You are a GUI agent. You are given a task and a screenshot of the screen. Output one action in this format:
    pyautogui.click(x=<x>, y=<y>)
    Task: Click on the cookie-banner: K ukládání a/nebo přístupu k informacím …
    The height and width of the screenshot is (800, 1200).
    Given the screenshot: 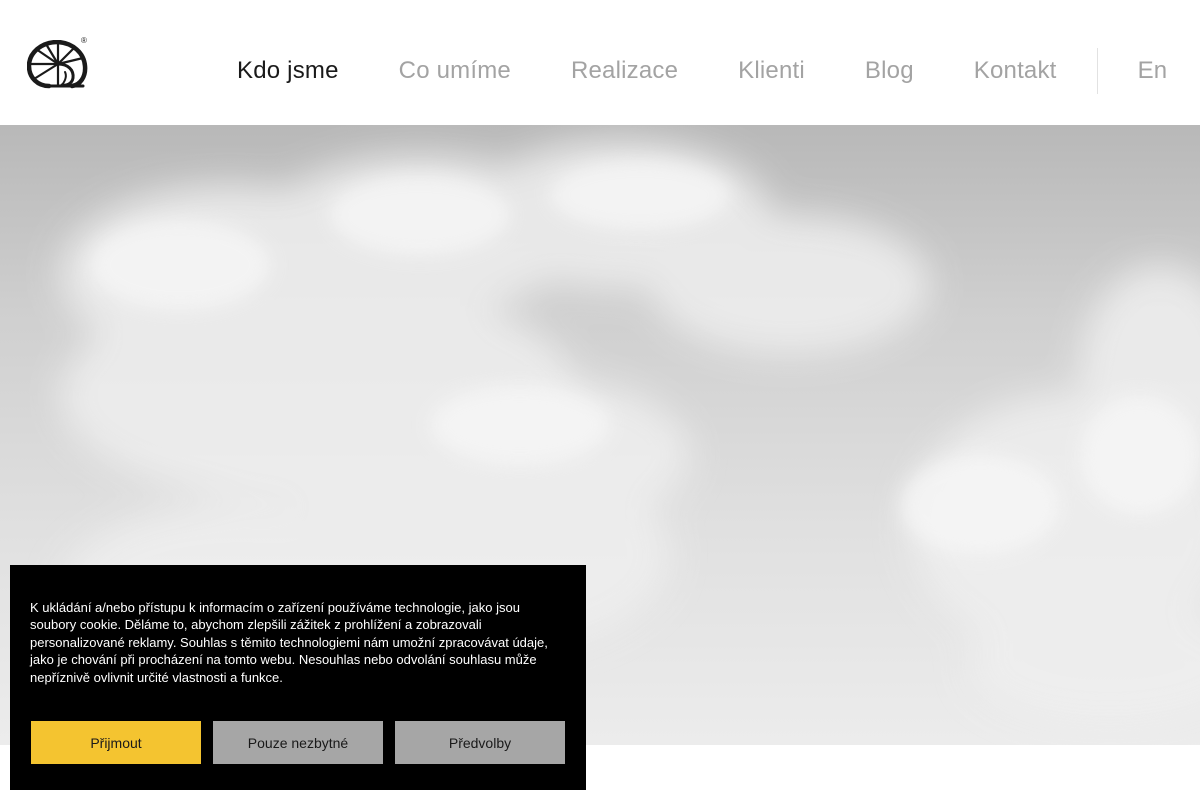 What is the action you would take?
    pyautogui.click(x=298, y=677)
    